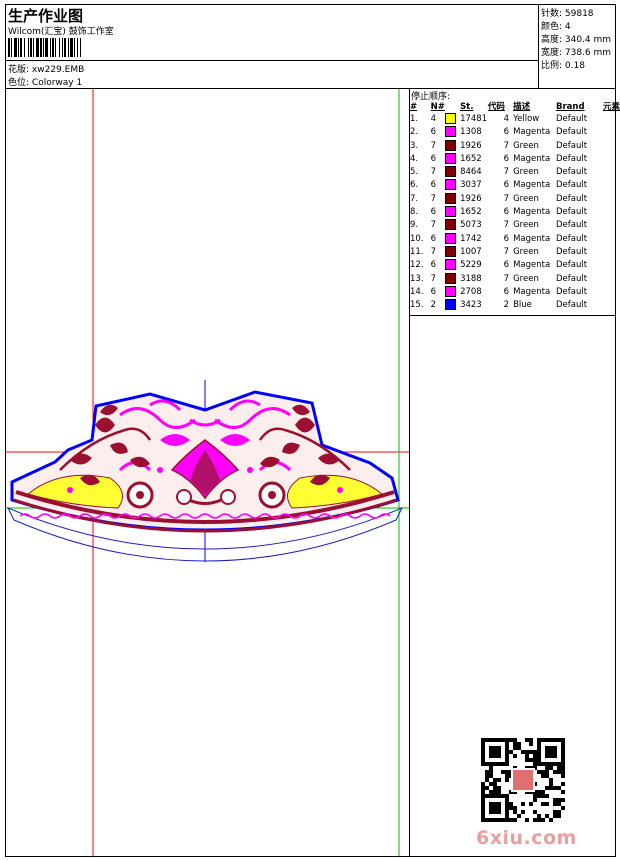  What do you see at coordinates (471, 132) in the screenshot?
I see `row-stitches: 1308` at bounding box center [471, 132].